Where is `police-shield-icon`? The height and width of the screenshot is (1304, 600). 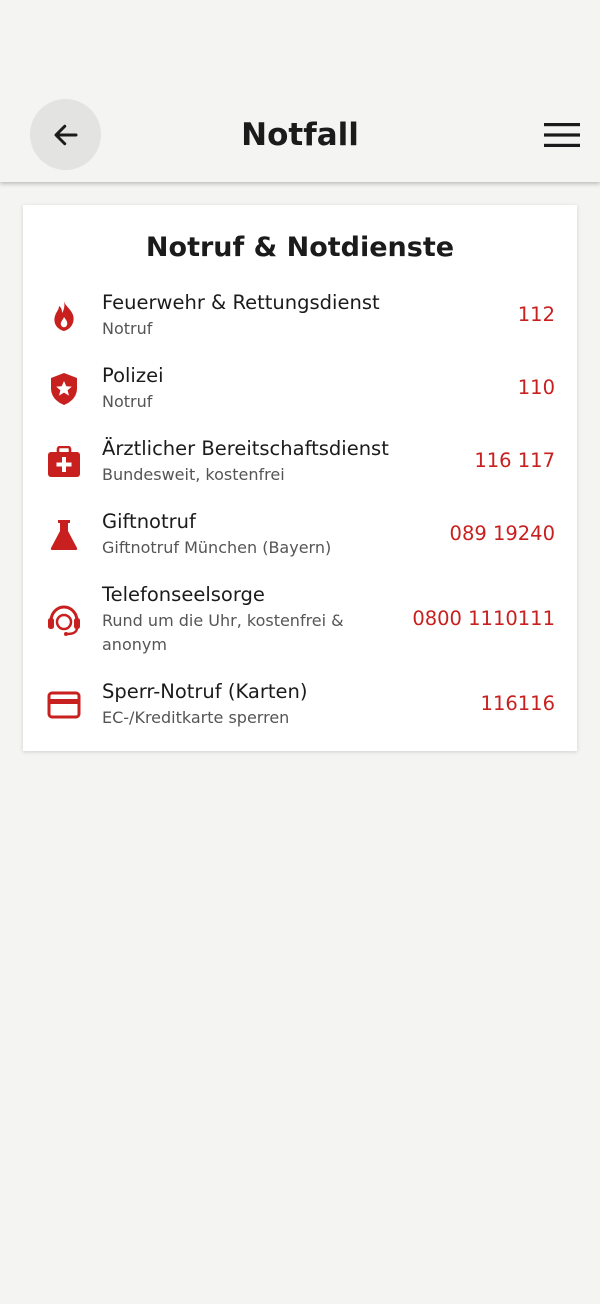 police-shield-icon is located at coordinates (64, 389).